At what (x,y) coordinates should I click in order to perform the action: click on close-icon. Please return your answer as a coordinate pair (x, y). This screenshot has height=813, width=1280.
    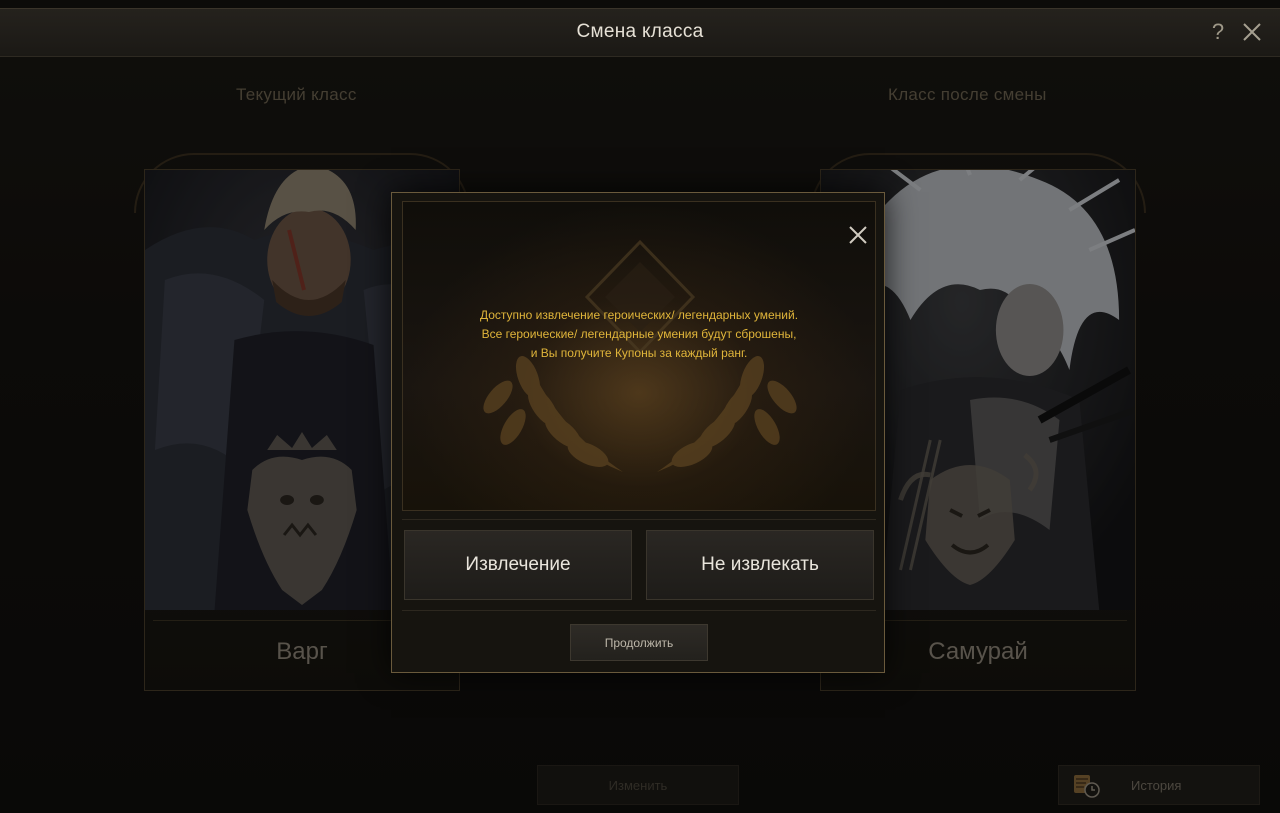
    Looking at the image, I should click on (1252, 32).